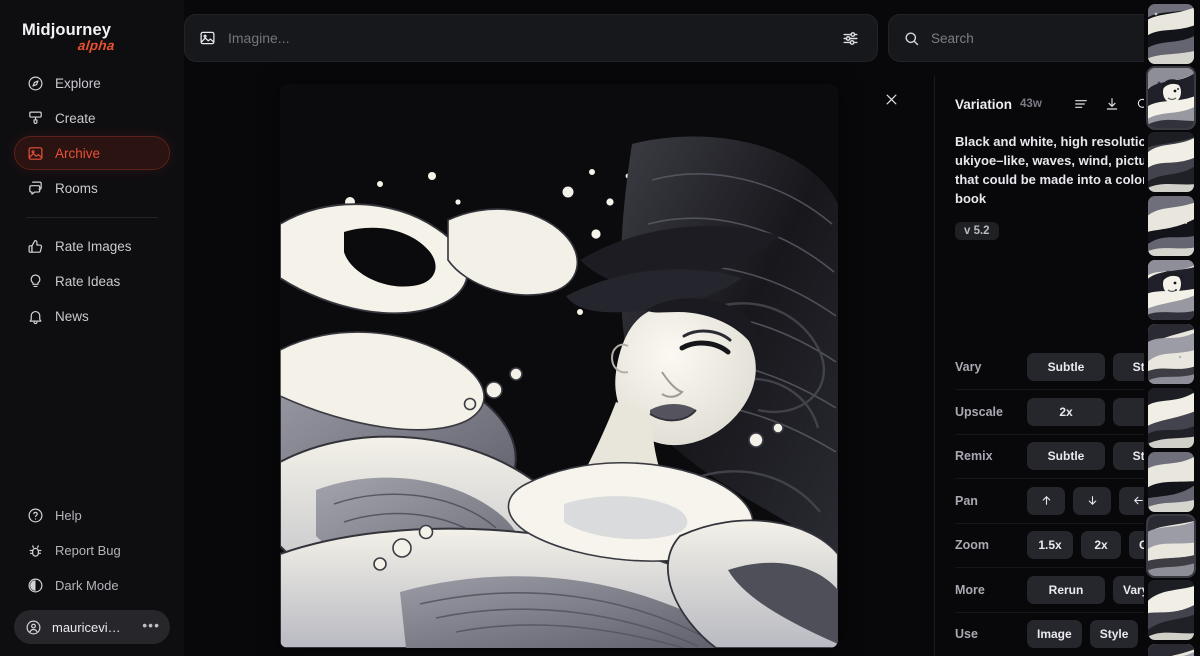 This screenshot has height=656, width=1200. What do you see at coordinates (1112, 104) in the screenshot?
I see `download-icon` at bounding box center [1112, 104].